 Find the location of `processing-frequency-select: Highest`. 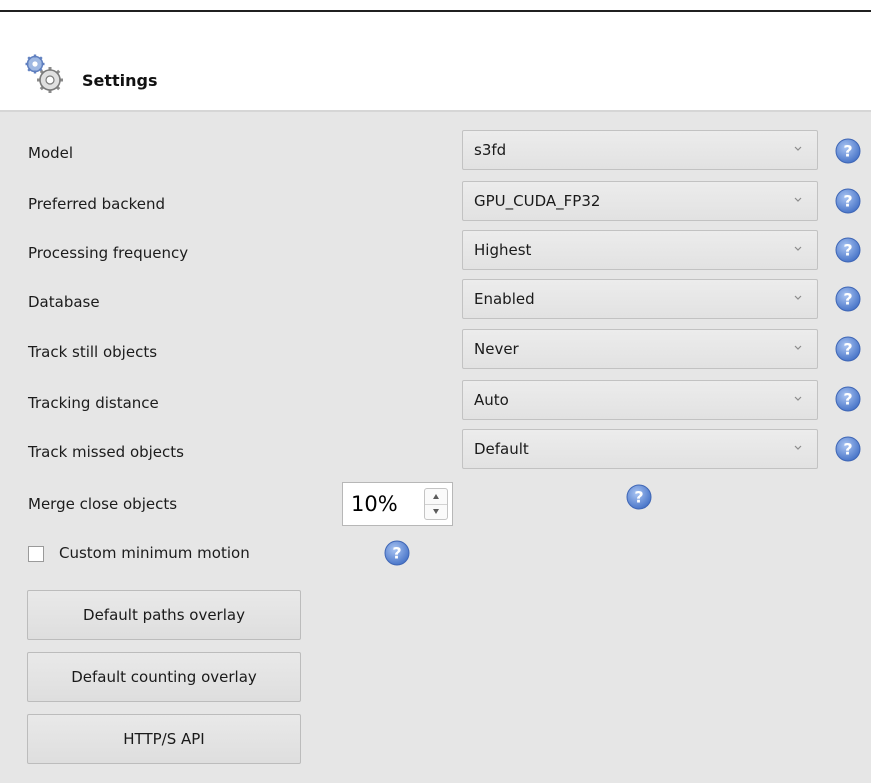

processing-frequency-select: Highest is located at coordinates (640, 250).